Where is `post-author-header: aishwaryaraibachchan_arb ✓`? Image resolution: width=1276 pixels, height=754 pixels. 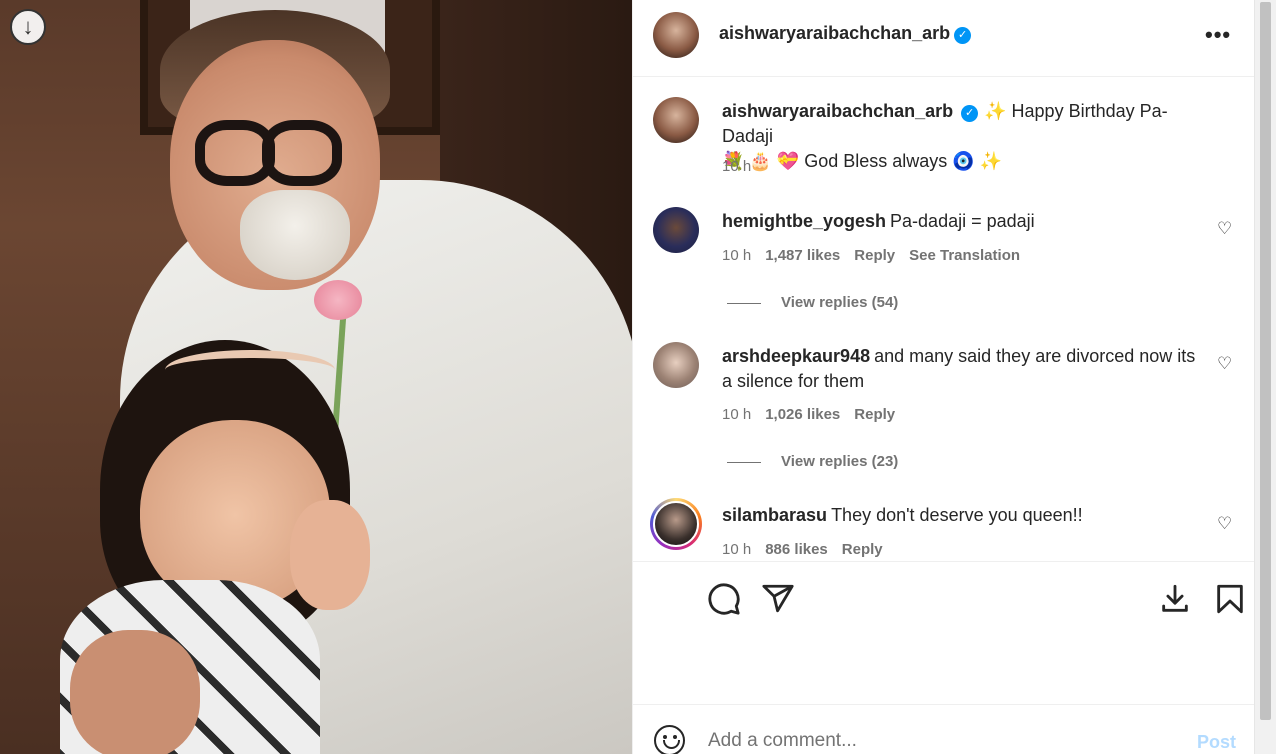 post-author-header: aishwaryaraibachchan_arb ✓ is located at coordinates (845, 33).